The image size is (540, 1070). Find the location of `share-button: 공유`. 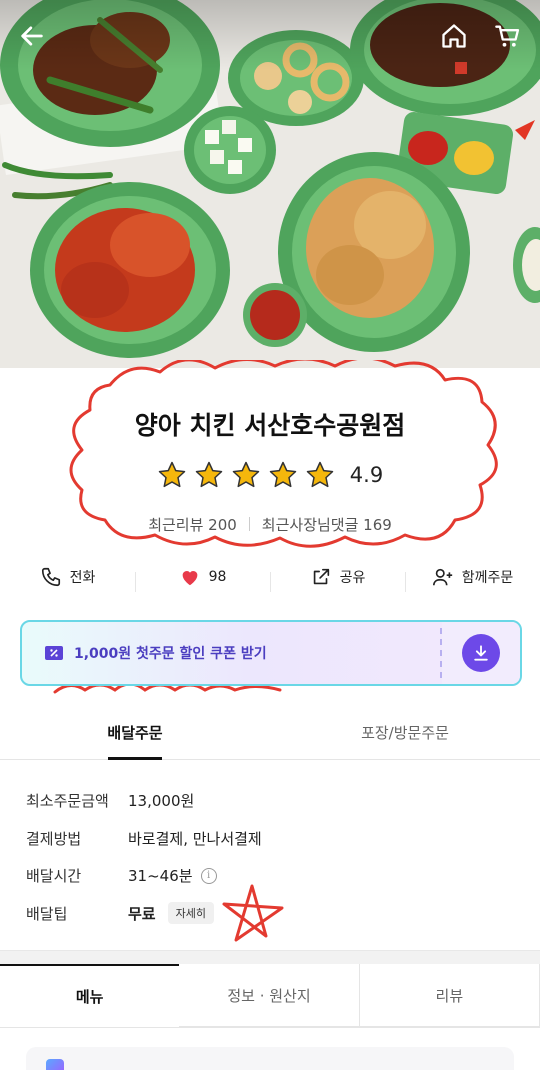

share-button: 공유 is located at coordinates (337, 579).